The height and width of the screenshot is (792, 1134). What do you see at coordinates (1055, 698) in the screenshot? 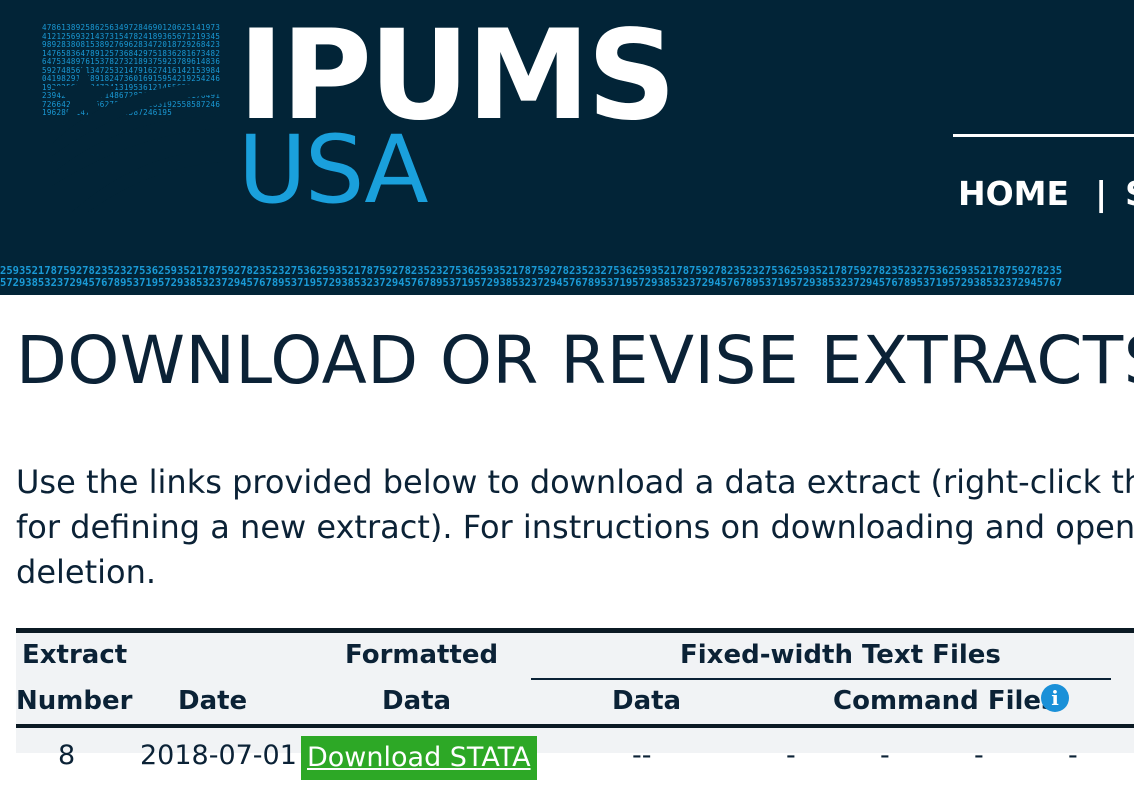
I see `info-icon: i` at bounding box center [1055, 698].